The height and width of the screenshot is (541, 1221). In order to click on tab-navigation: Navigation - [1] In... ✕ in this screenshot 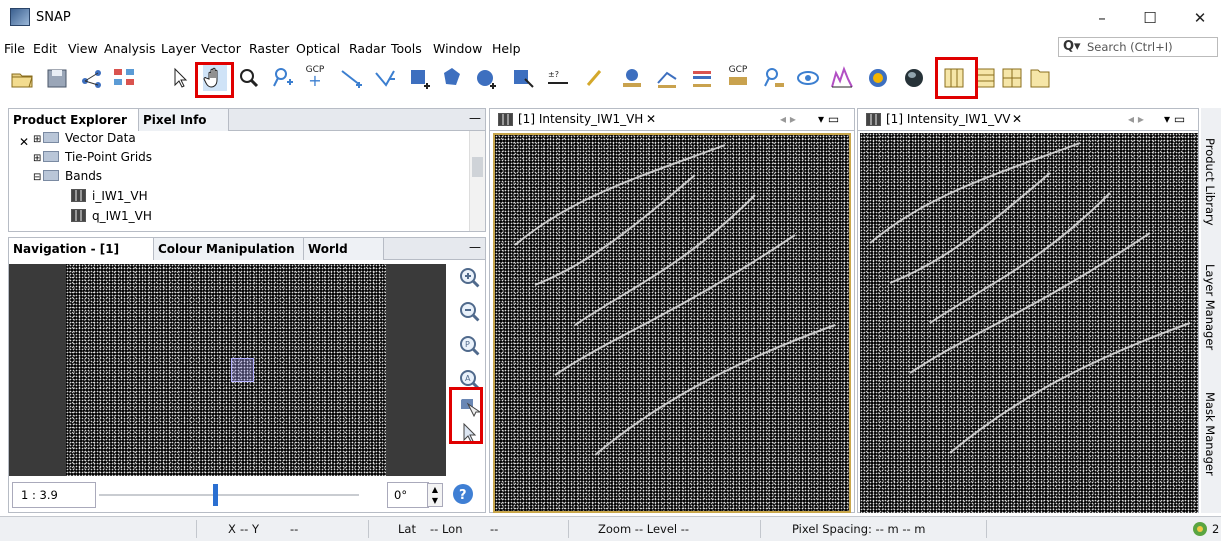, I will do `click(81, 258)`.